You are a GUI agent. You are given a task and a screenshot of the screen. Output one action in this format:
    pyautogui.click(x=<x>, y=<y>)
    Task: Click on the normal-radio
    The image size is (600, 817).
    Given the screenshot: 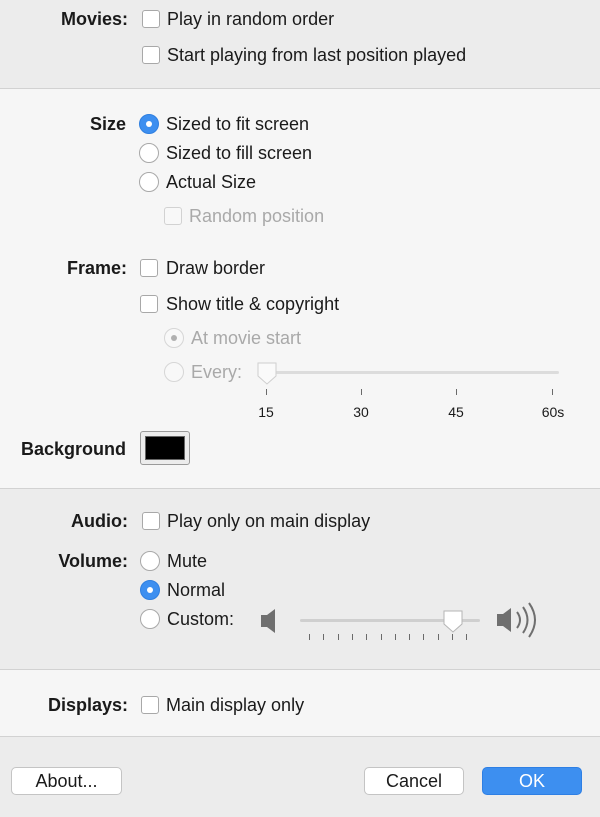 What is the action you would take?
    pyautogui.click(x=150, y=590)
    